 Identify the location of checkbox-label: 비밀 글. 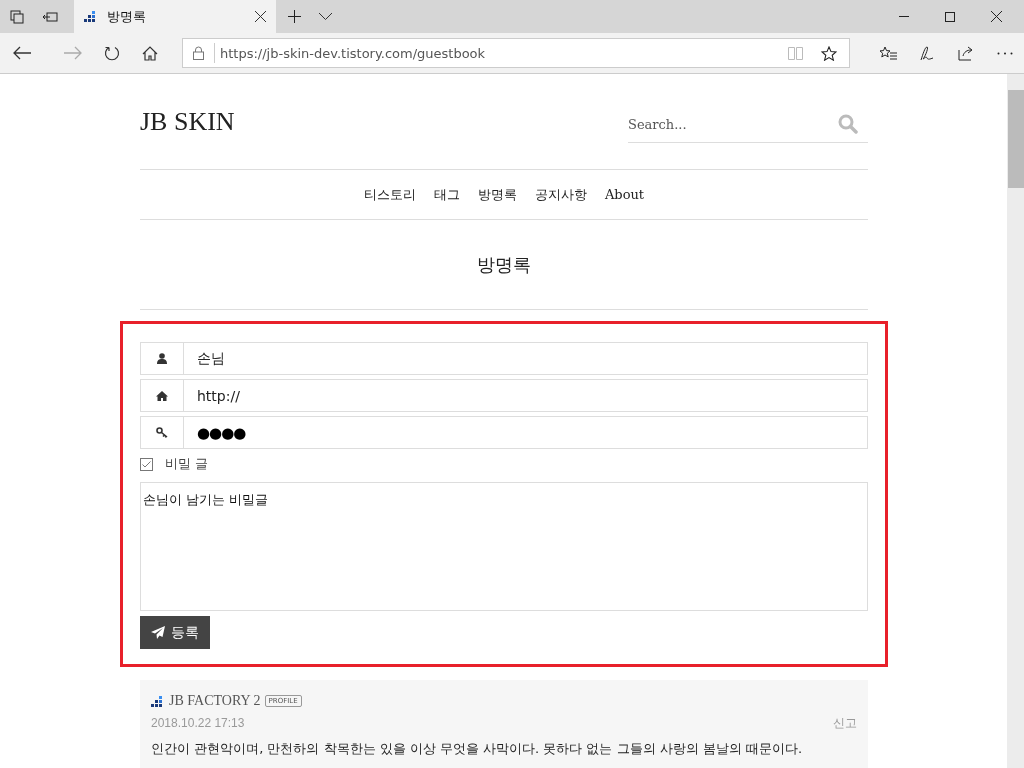
(187, 464).